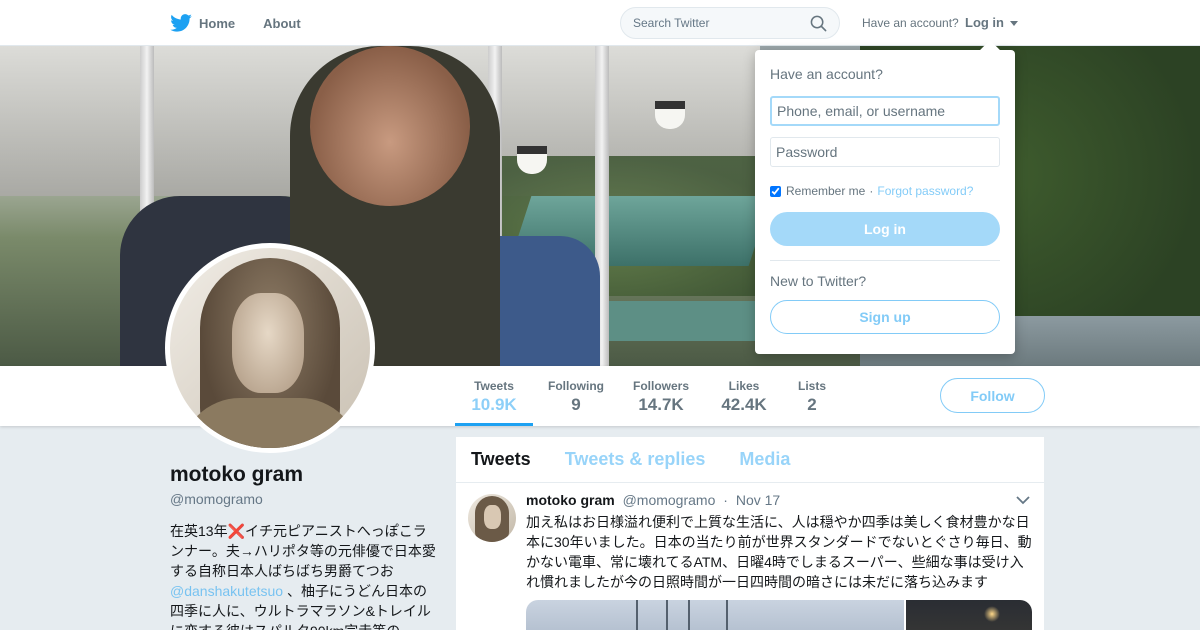  What do you see at coordinates (669, 500) in the screenshot?
I see `tweet-author-handle: @momogramo` at bounding box center [669, 500].